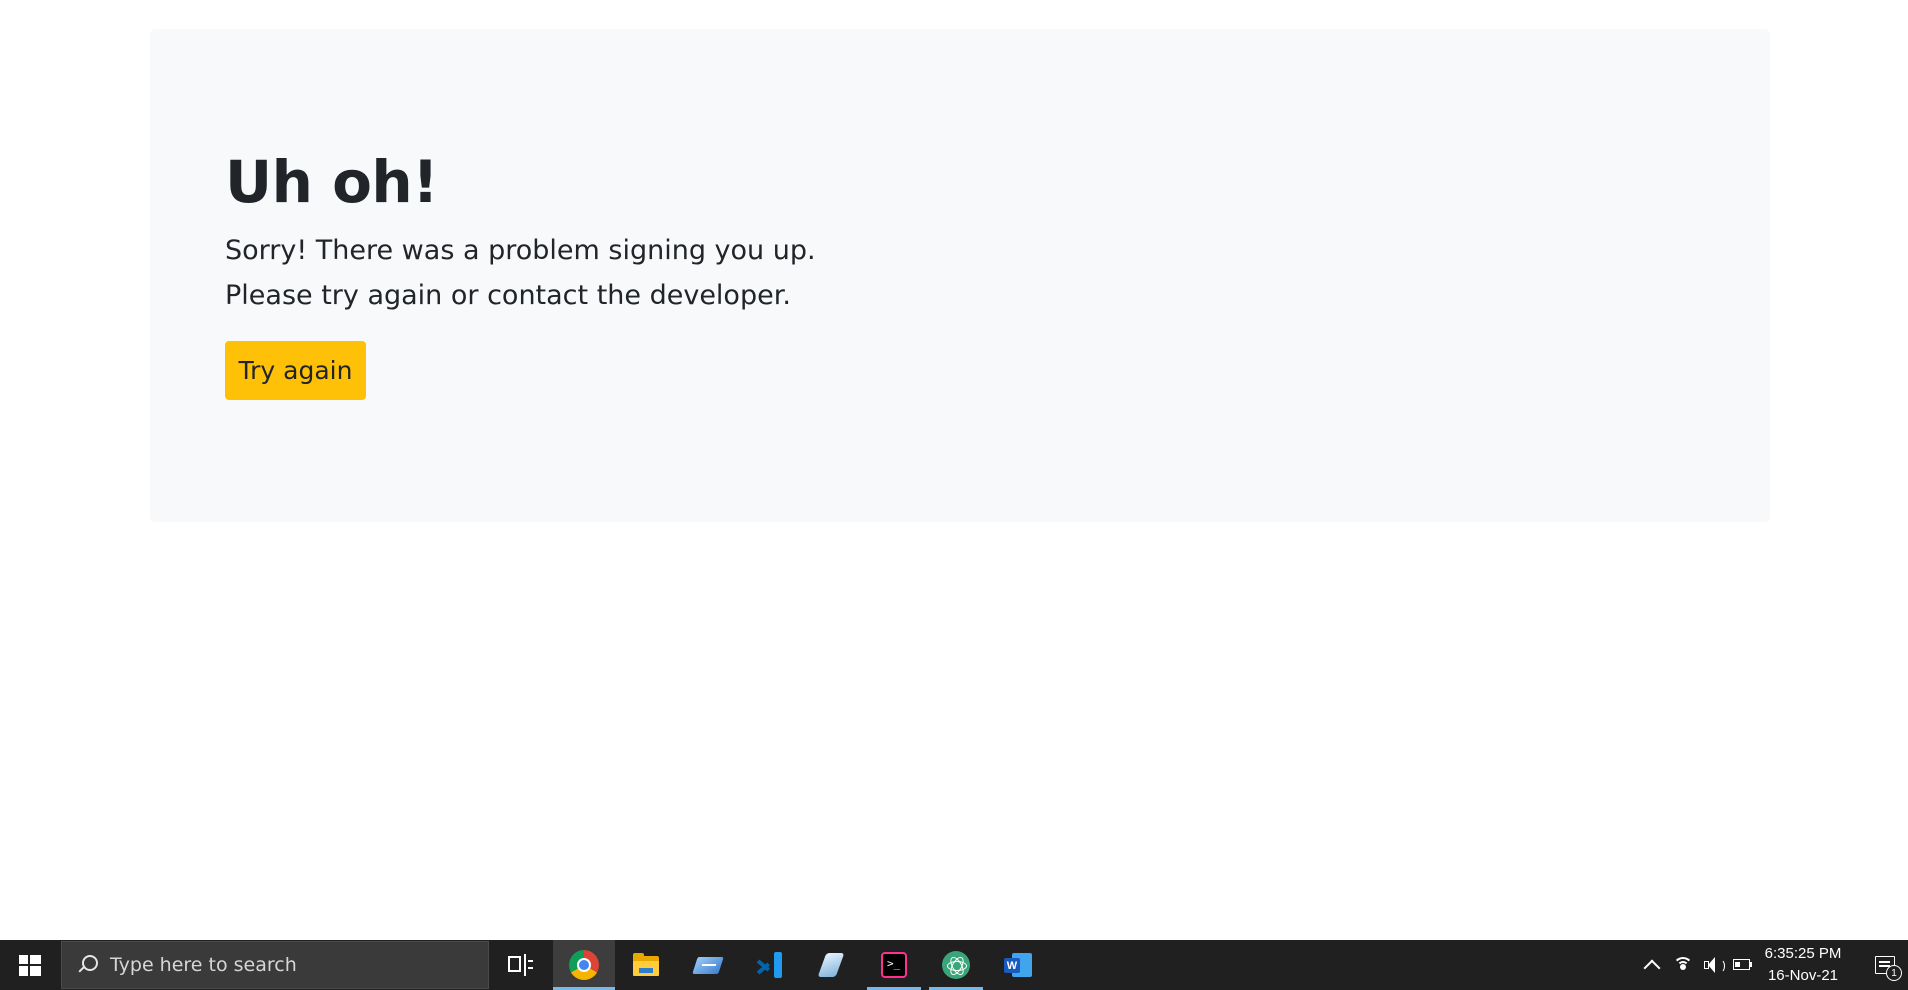 Image resolution: width=1908 pixels, height=990 pixels. I want to click on task-view-button, so click(520, 965).